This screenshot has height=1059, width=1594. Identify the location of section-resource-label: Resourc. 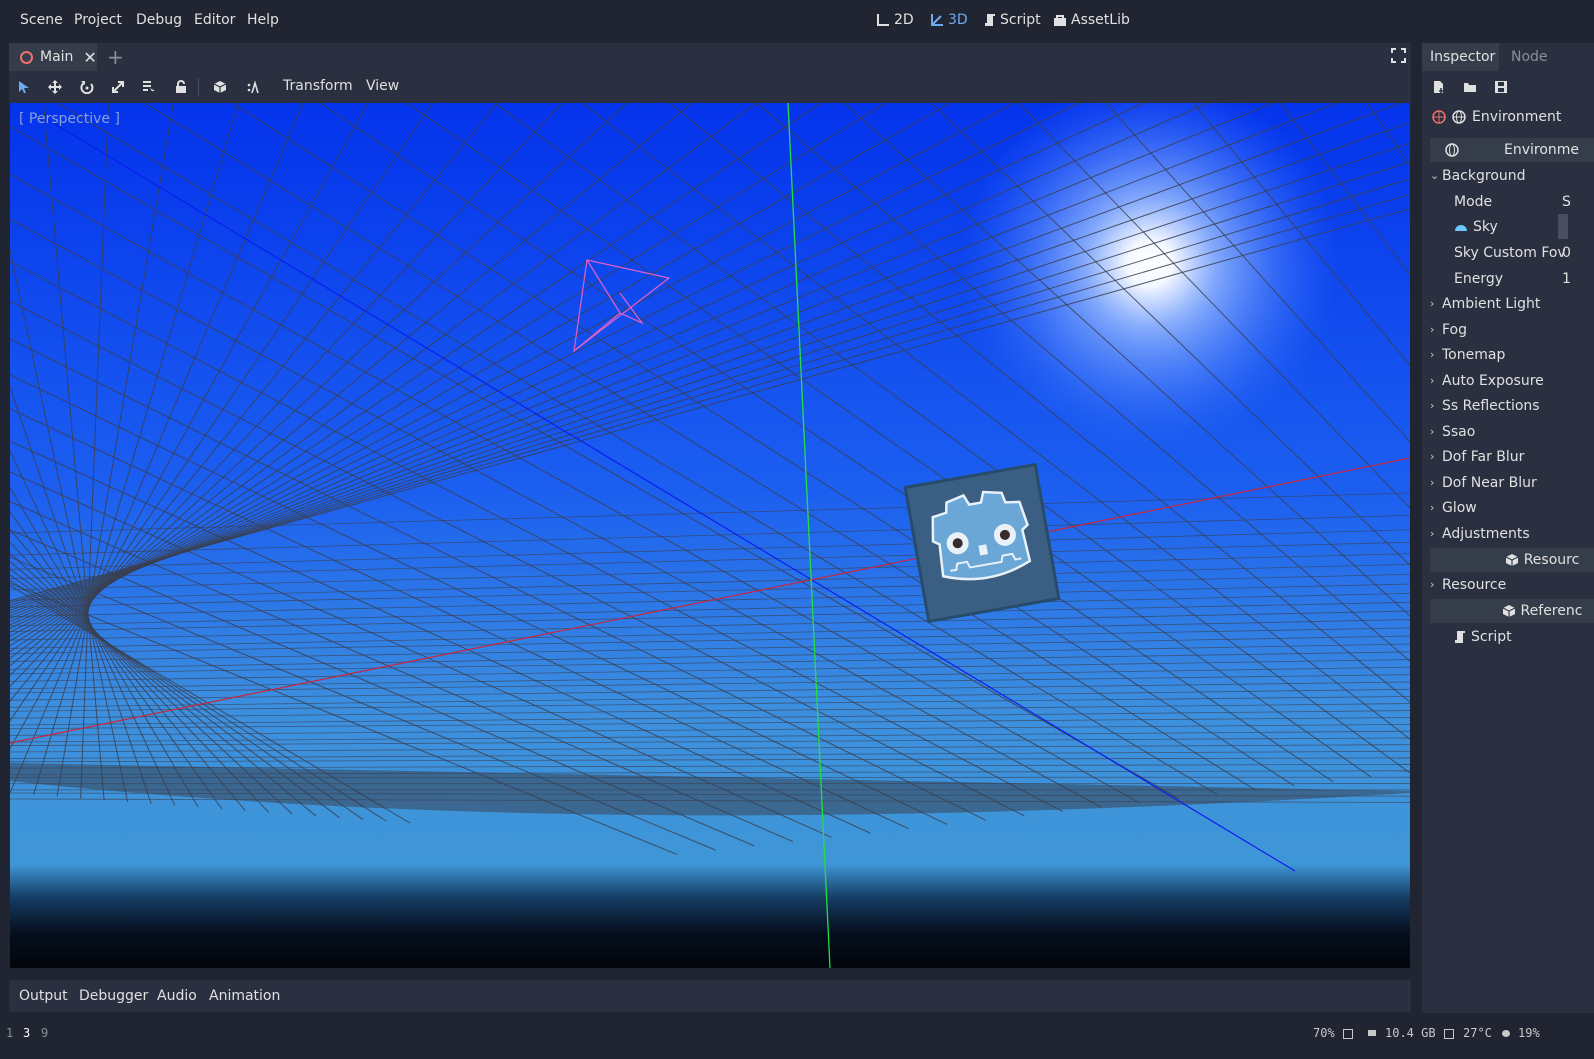
(1551, 560).